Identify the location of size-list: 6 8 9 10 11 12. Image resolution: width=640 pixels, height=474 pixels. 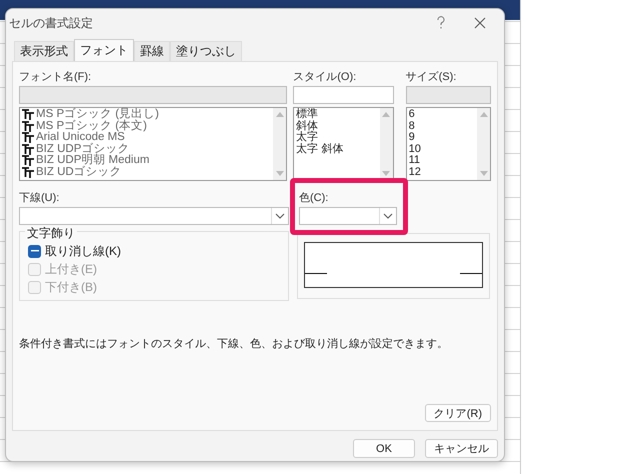
(449, 144).